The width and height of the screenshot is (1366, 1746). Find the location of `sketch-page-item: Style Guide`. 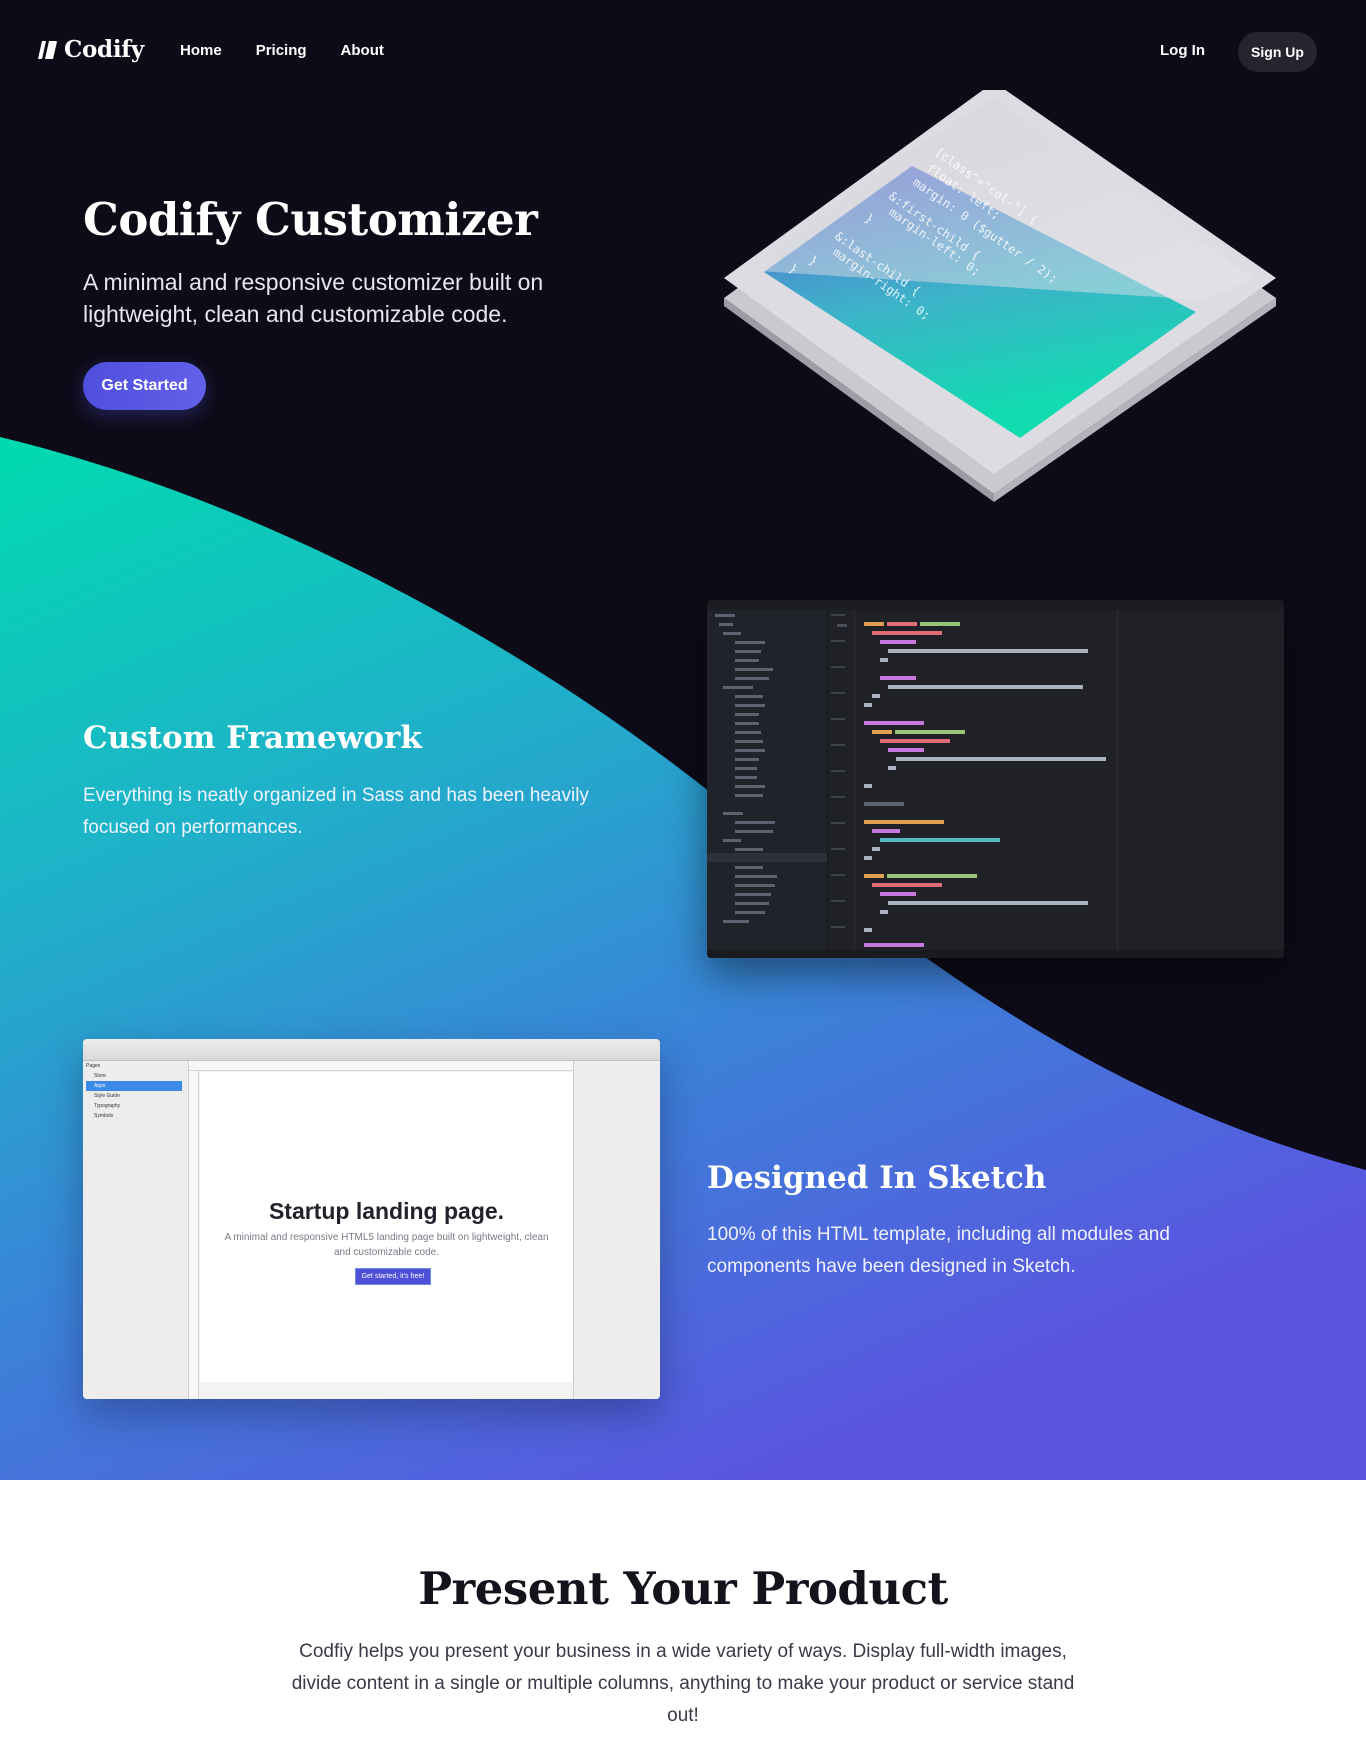

sketch-page-item: Style Guide is located at coordinates (107, 1096).